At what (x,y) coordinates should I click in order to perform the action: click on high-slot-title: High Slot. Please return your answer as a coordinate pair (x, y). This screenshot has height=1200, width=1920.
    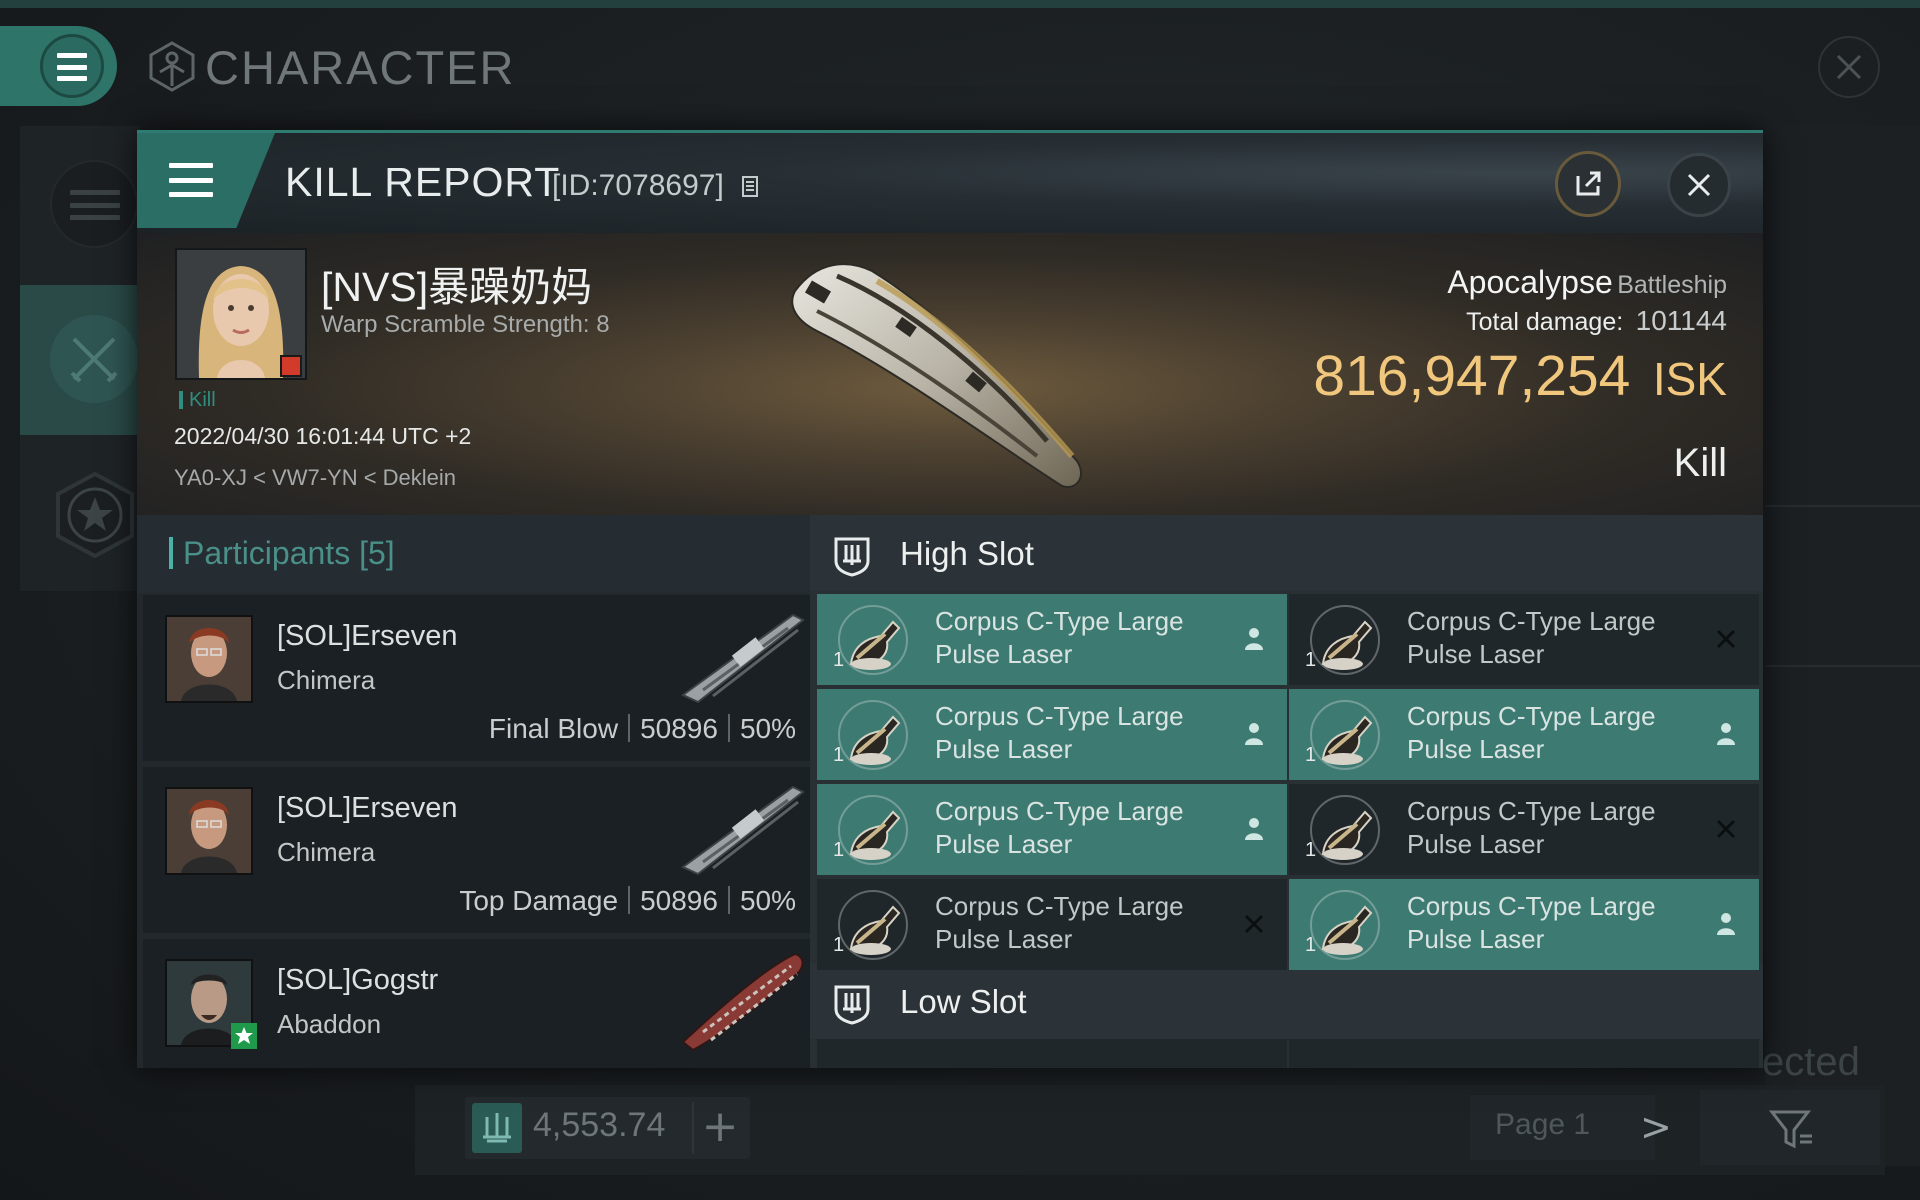
    Looking at the image, I should click on (967, 553).